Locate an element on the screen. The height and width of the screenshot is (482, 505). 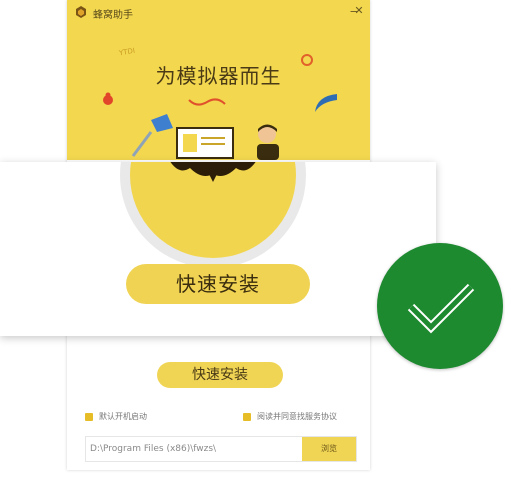
zoomed-quick-install-button: 快速安装 is located at coordinates (218, 284).